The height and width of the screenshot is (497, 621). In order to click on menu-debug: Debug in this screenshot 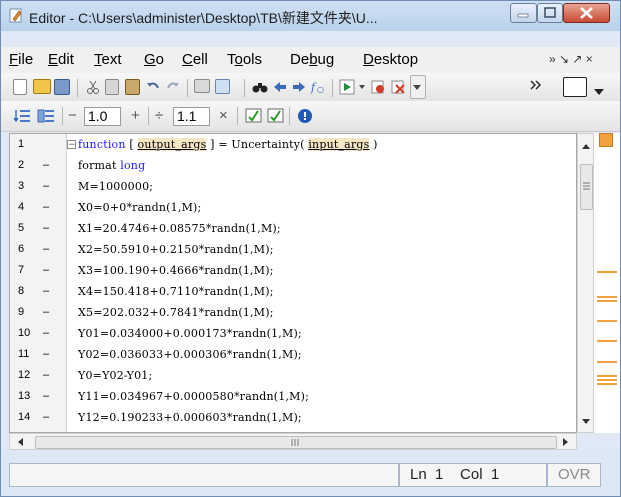, I will do `click(312, 59)`.